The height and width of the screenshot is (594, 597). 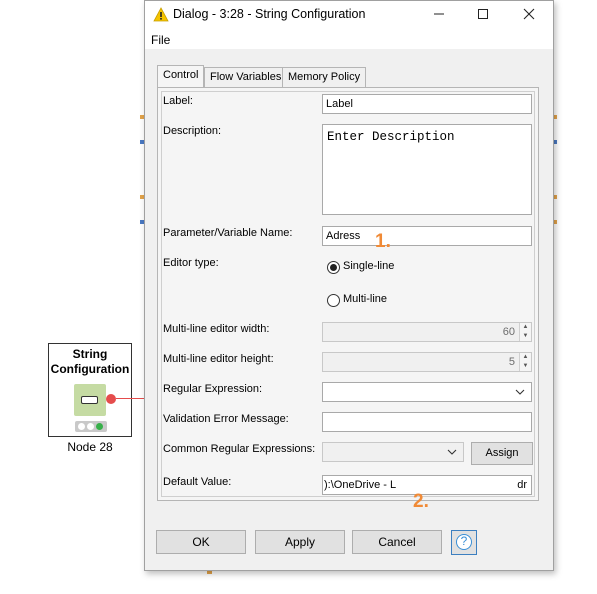 I want to click on status-light-yellow, so click(x=90, y=426).